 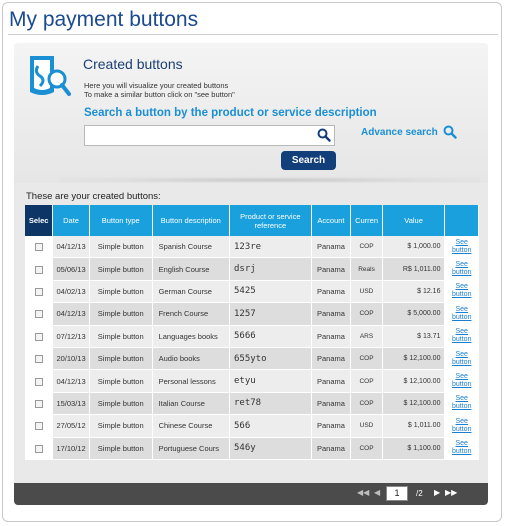 I want to click on row-date: 27/05/12, so click(x=71, y=426).